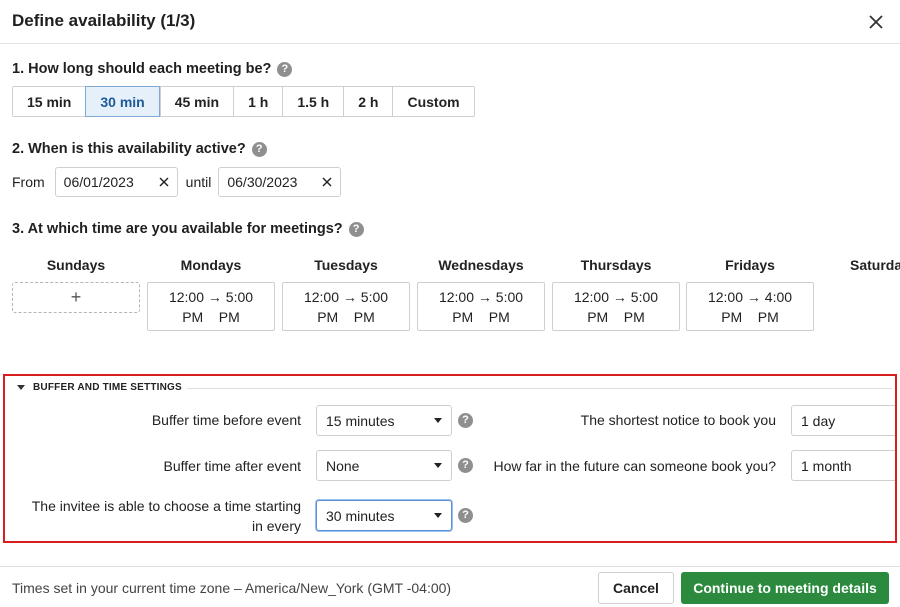 The width and height of the screenshot is (900, 607). I want to click on duration-option-custom: Custom, so click(433, 101).